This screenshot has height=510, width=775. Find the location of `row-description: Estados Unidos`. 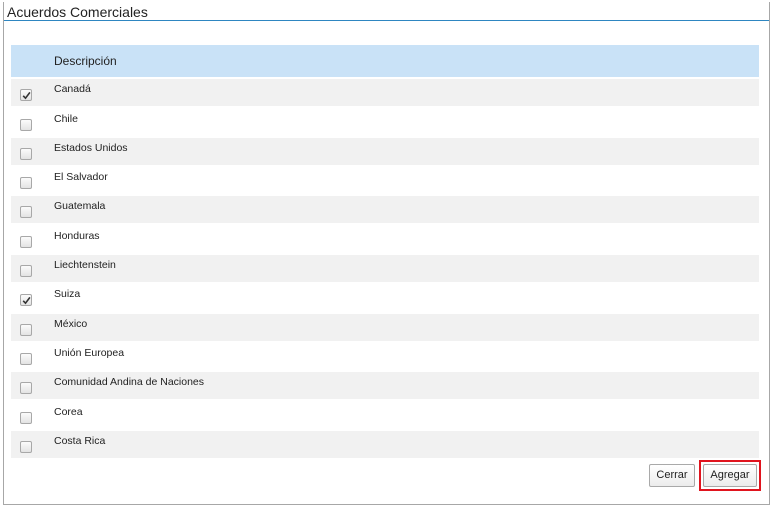

row-description: Estados Unidos is located at coordinates (91, 147).